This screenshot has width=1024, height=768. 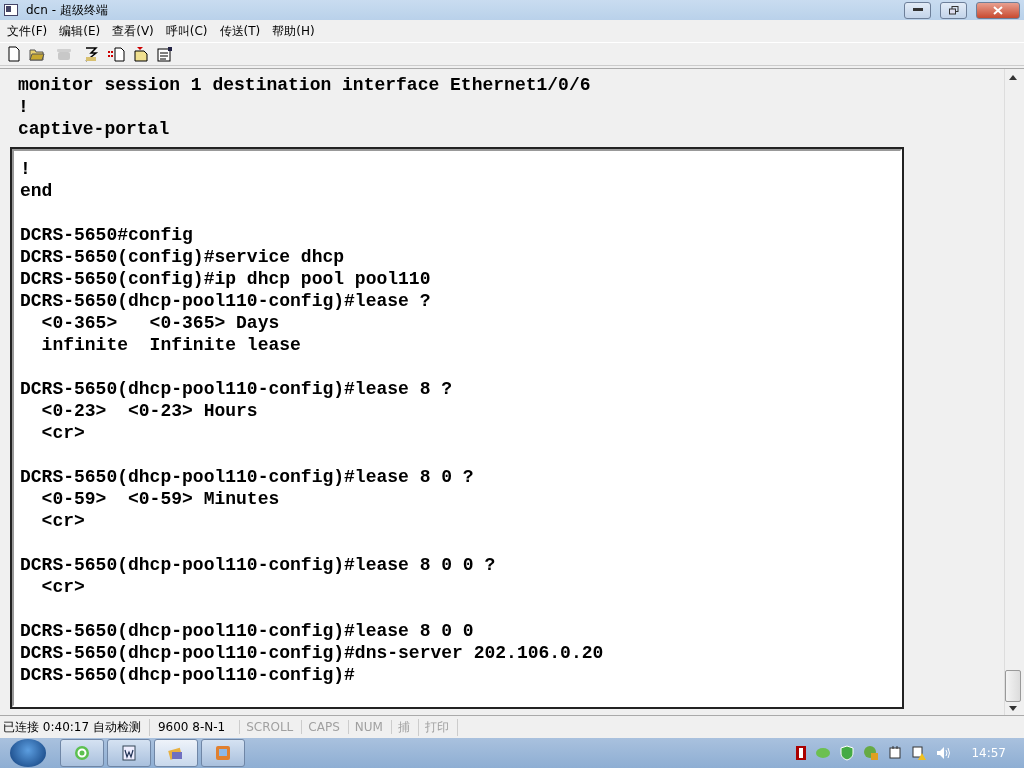 I want to click on minimize-button, so click(x=917, y=10).